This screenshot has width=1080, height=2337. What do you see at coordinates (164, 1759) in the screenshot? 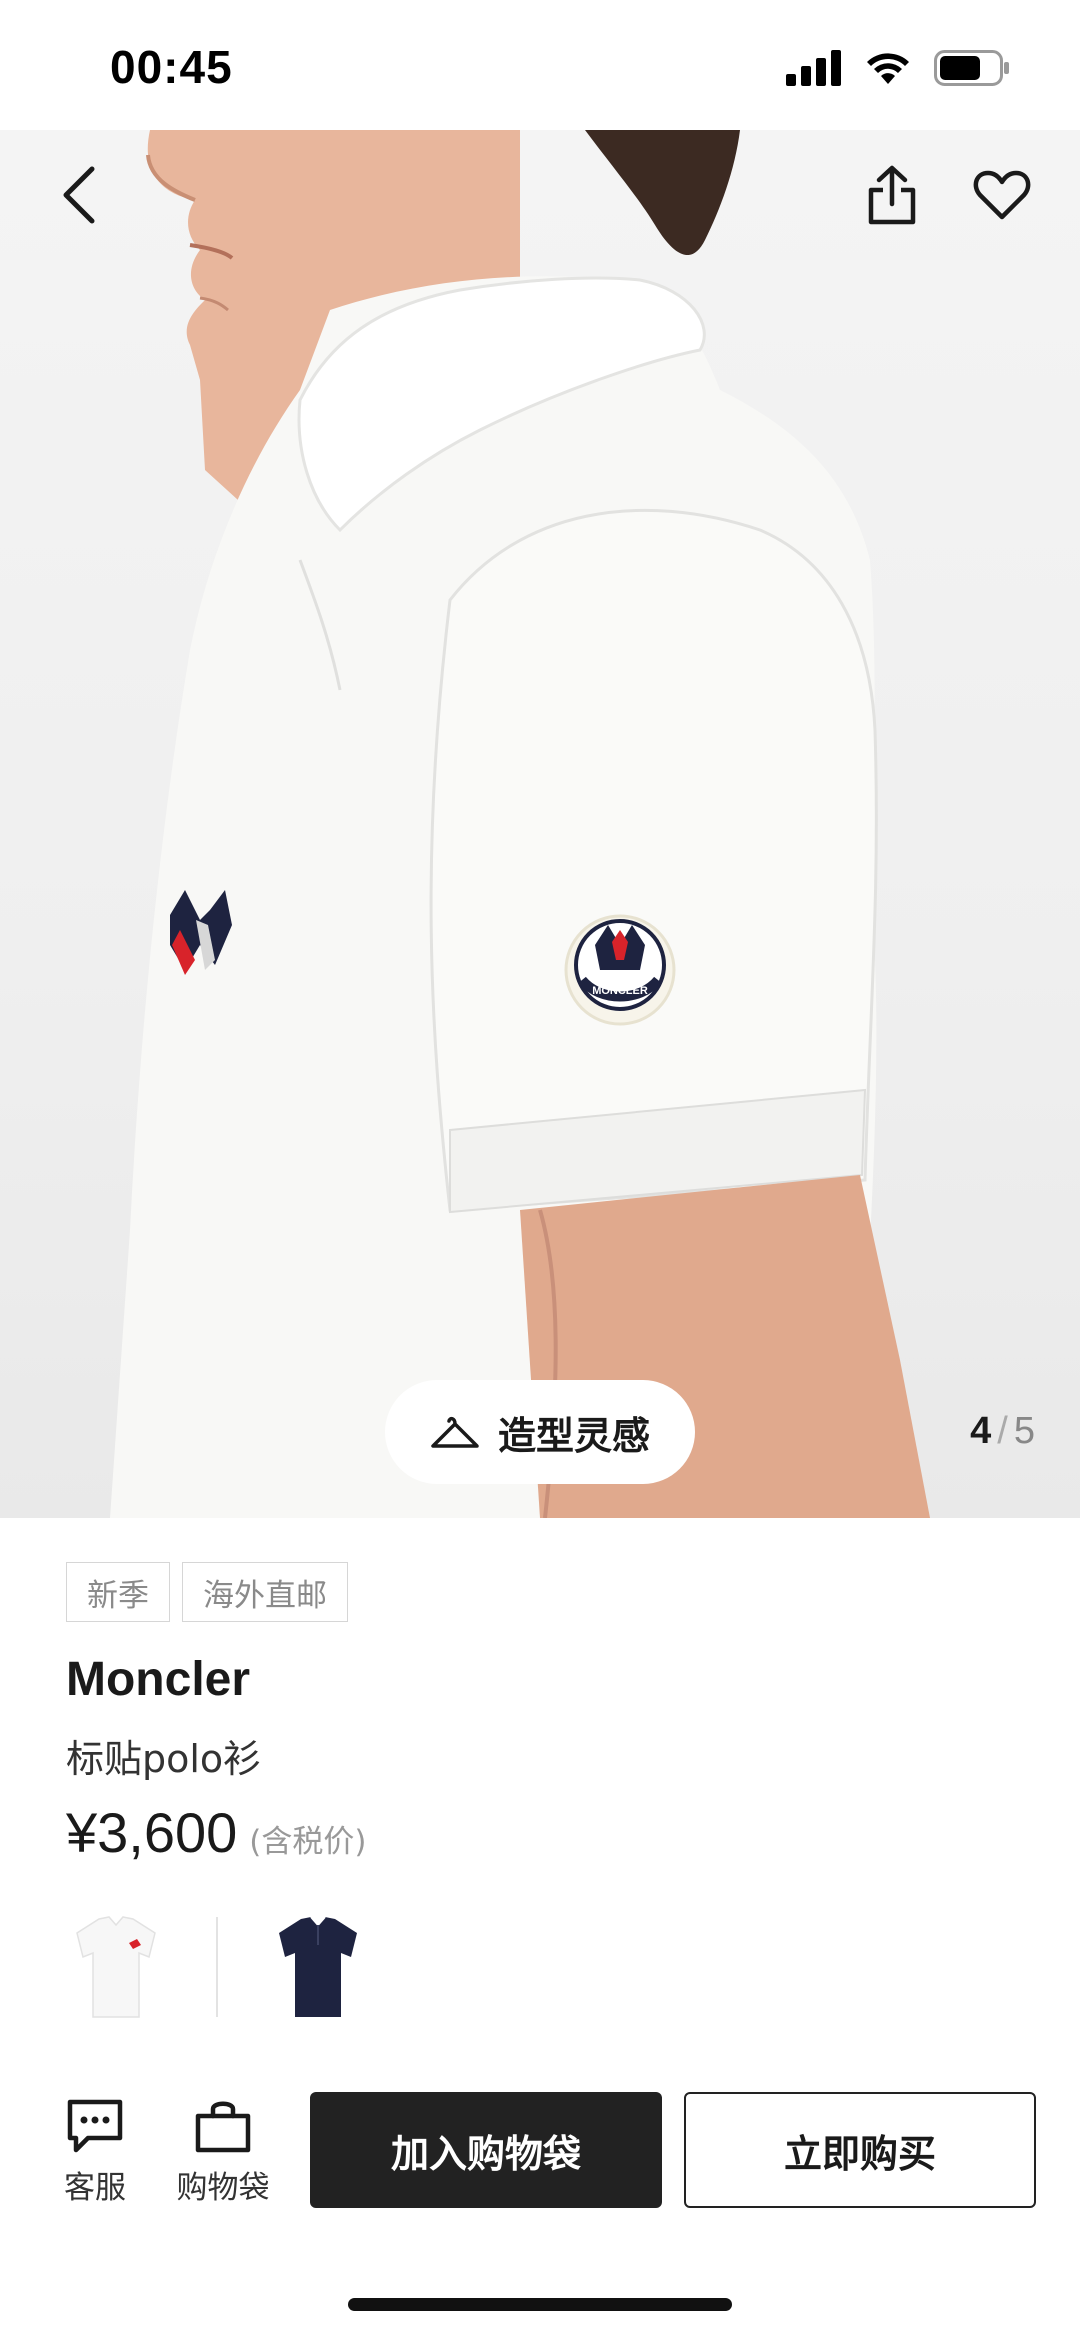
I see `product-name: 标贴polo衫` at bounding box center [164, 1759].